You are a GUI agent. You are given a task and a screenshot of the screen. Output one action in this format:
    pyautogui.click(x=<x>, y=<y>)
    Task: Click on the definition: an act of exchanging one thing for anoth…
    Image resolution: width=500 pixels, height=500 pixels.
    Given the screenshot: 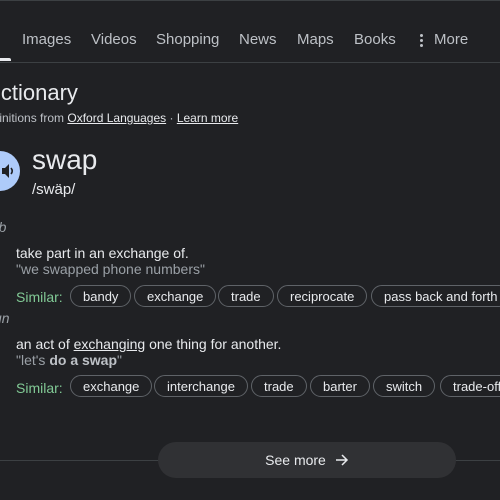 What is the action you would take?
    pyautogui.click(x=148, y=344)
    